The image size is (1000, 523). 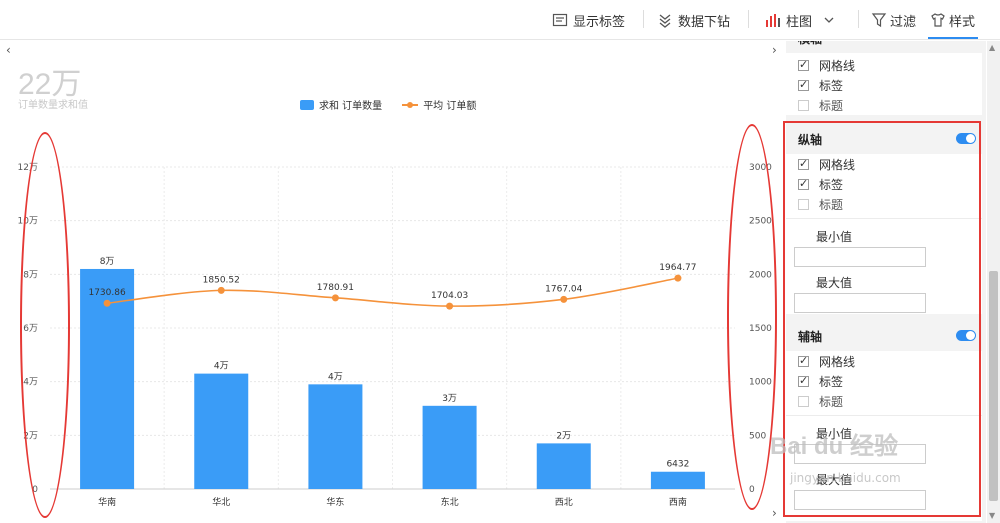 I want to click on line-data-label: 1767.04, so click(x=563, y=289).